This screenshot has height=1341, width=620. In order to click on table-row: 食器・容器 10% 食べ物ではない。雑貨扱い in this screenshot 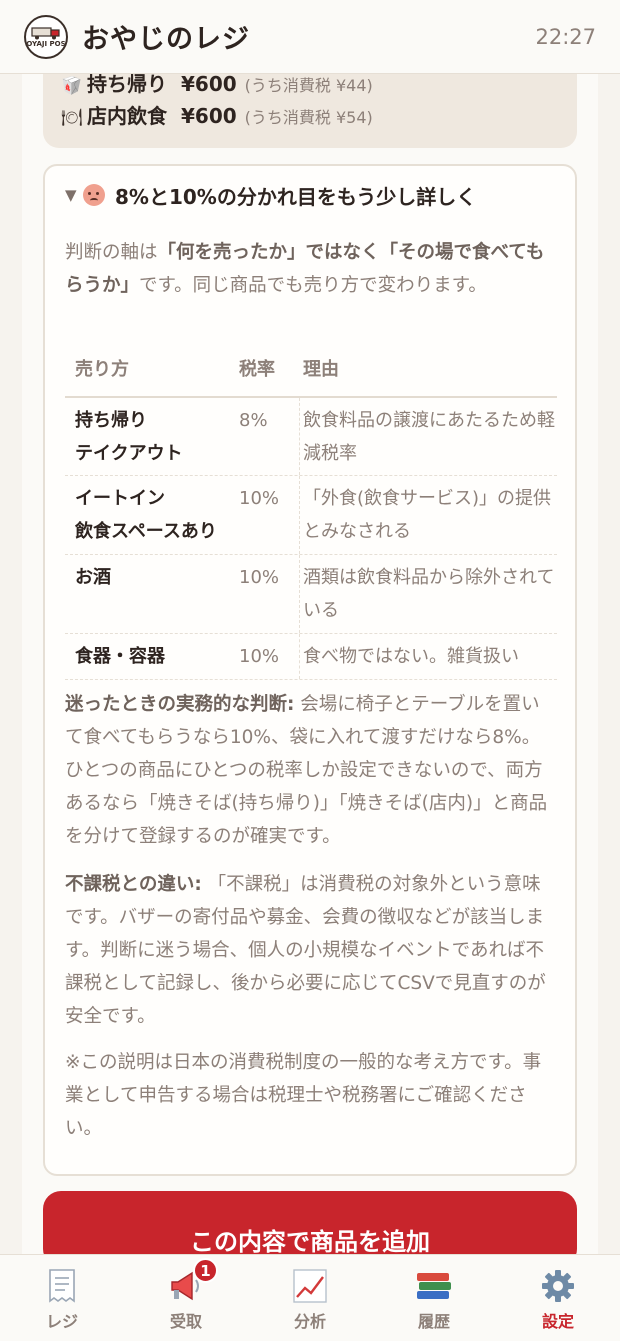, I will do `click(311, 657)`.